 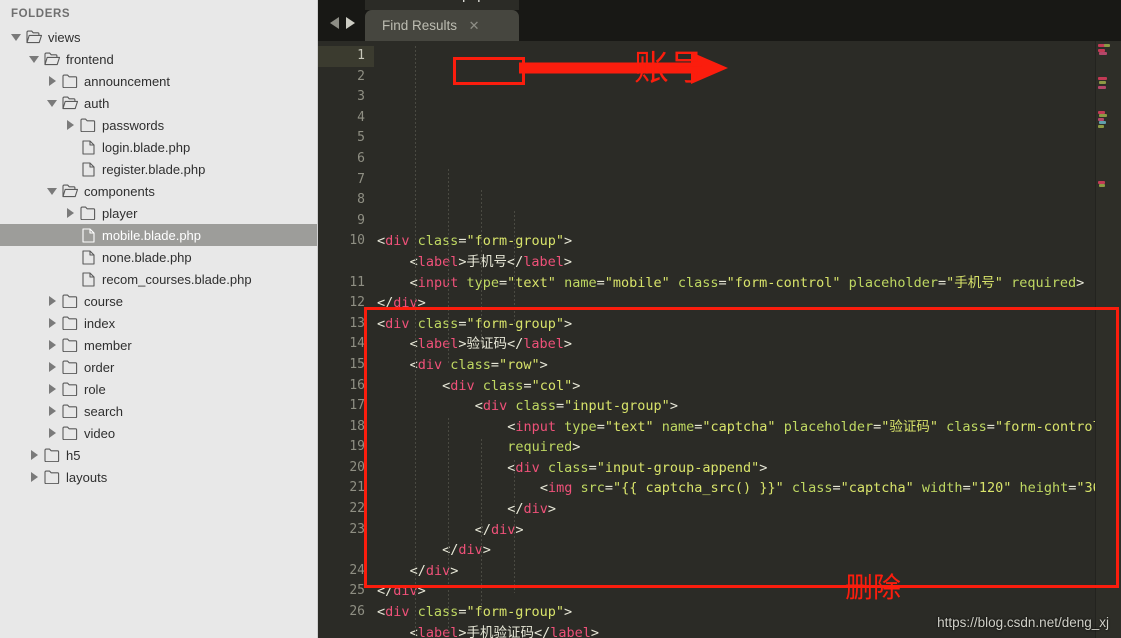 I want to click on tree-item-announcement: announcement, so click(x=158, y=81).